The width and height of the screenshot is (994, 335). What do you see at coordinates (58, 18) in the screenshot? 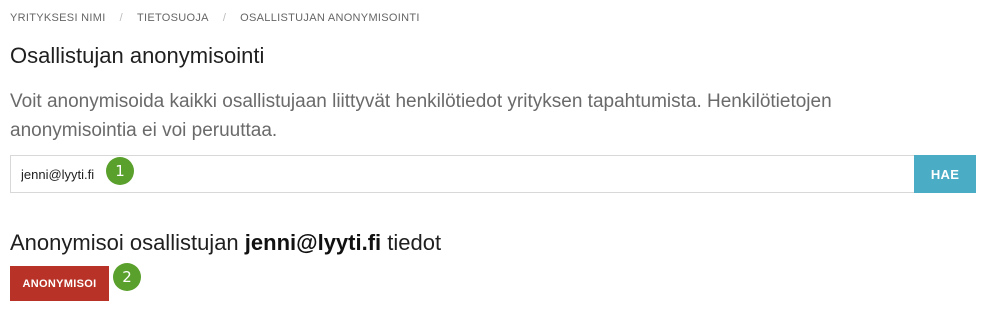
I see `breadcrumb-item-company: YRITYKSESI NIMI` at bounding box center [58, 18].